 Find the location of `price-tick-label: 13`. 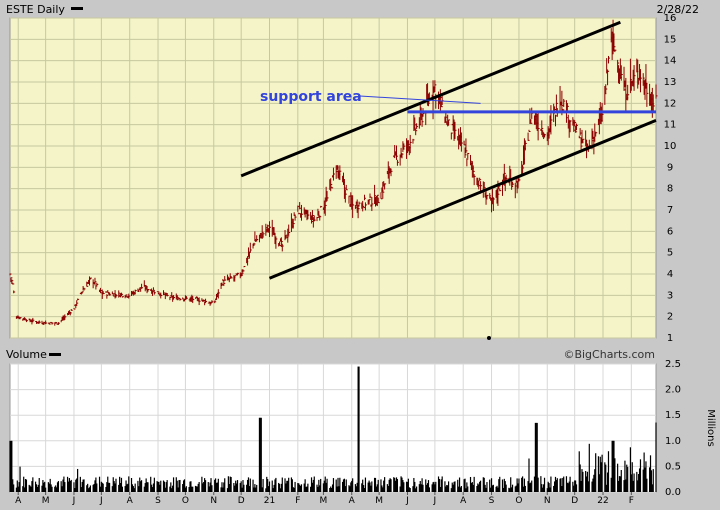

price-tick-label: 13 is located at coordinates (670, 82).